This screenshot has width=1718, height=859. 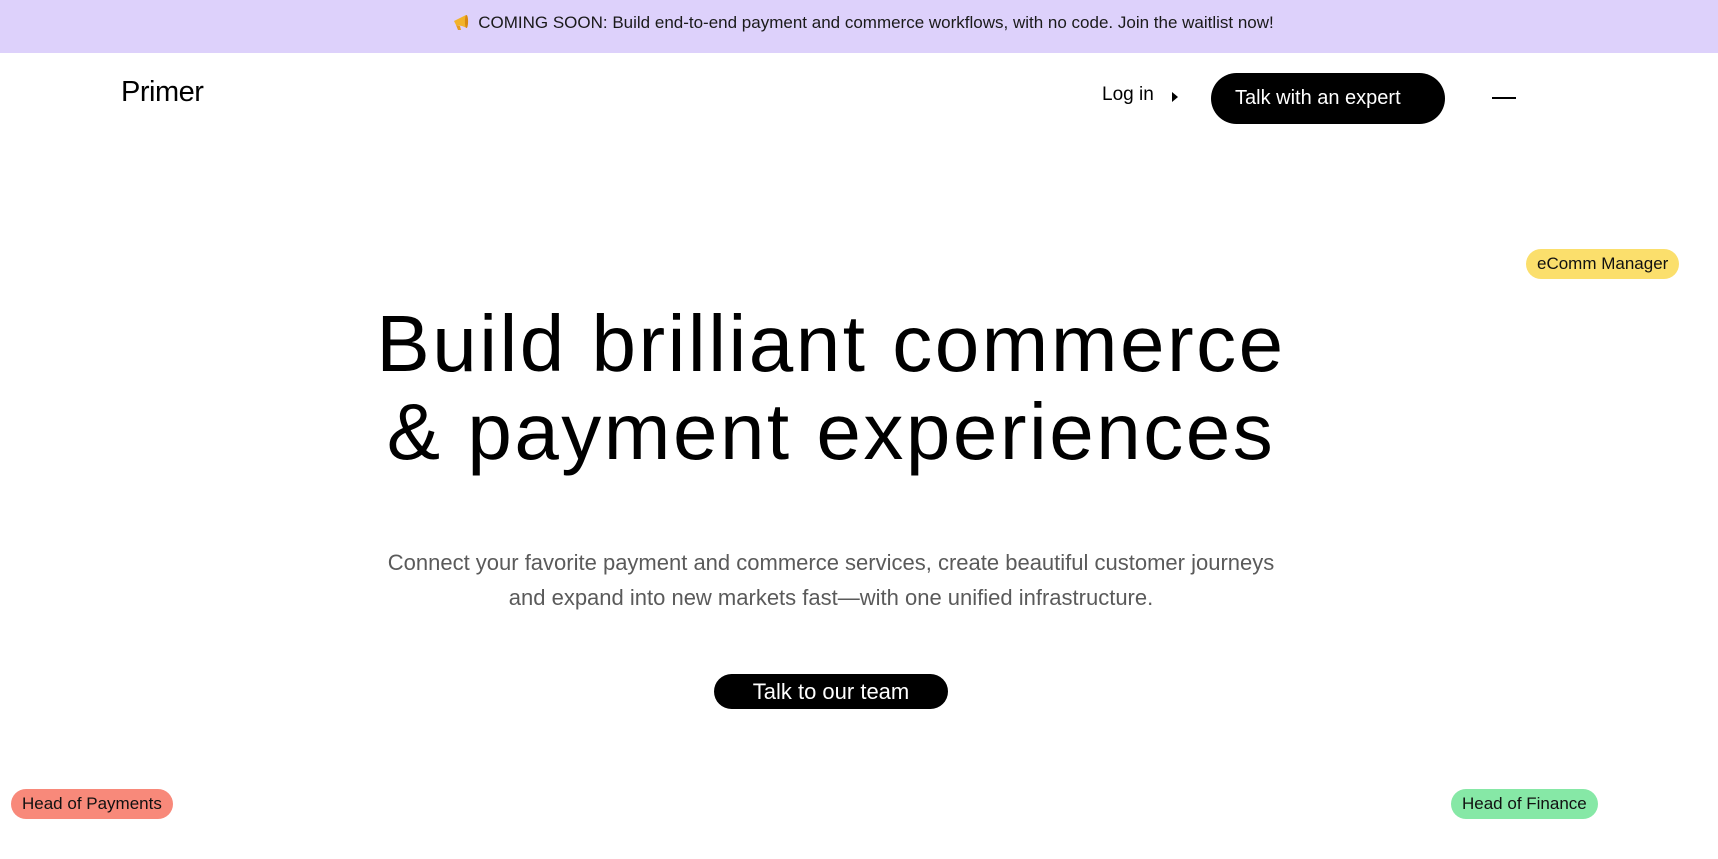 What do you see at coordinates (831, 691) in the screenshot?
I see `talk-to-our-team-button: Talk to our team` at bounding box center [831, 691].